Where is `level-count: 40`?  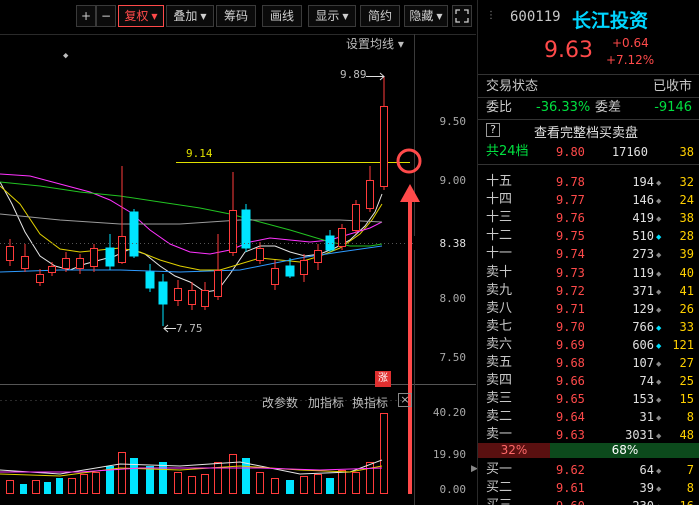
level-count: 40 is located at coordinates (686, 272).